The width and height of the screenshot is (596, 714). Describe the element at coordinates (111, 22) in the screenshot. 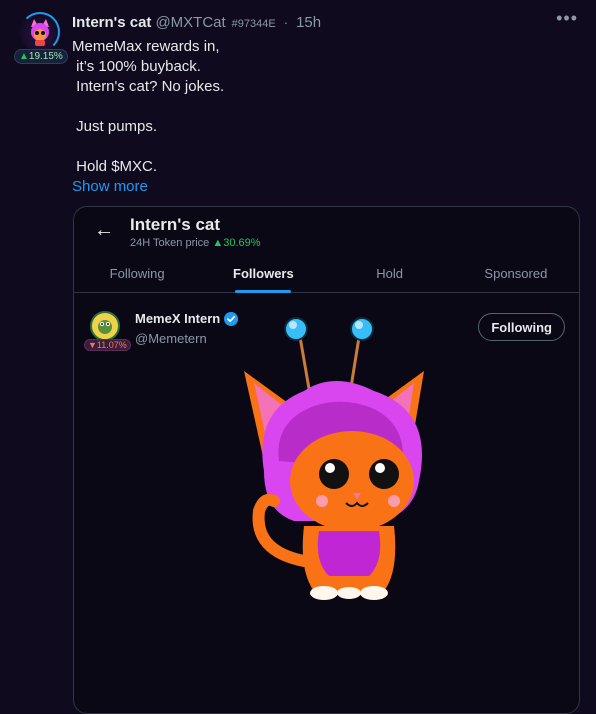

I see `author-name: Intern's cat` at that location.